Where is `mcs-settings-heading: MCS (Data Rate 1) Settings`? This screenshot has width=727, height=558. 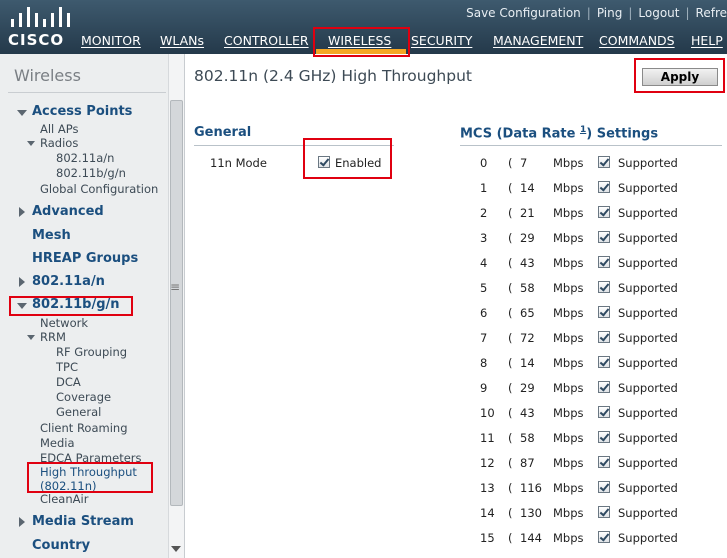
mcs-settings-heading: MCS (Data Rate 1) Settings is located at coordinates (559, 133).